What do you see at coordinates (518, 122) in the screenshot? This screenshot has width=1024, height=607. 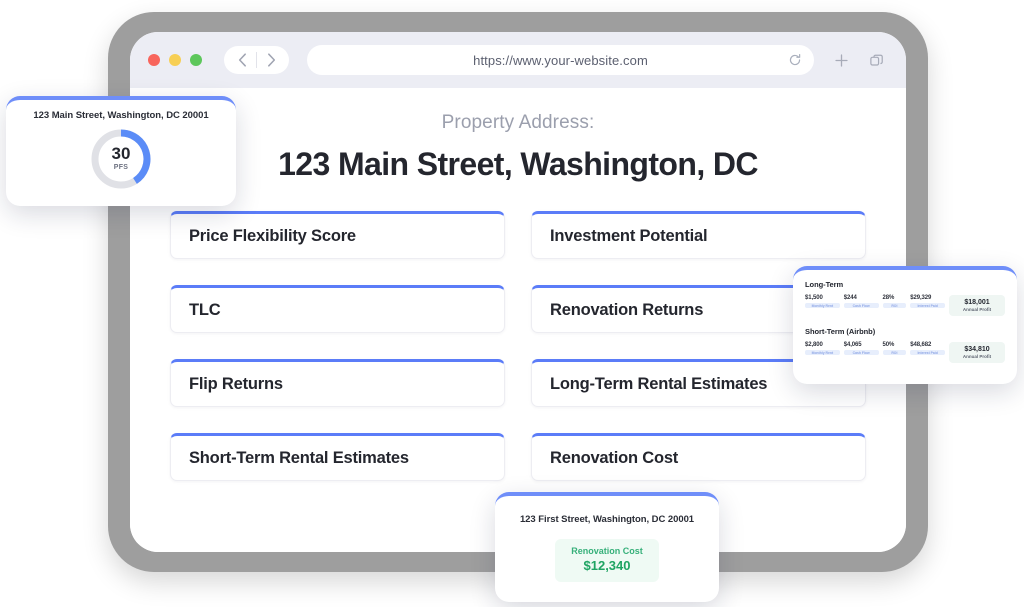 I see `property-address-label: Property Address:` at bounding box center [518, 122].